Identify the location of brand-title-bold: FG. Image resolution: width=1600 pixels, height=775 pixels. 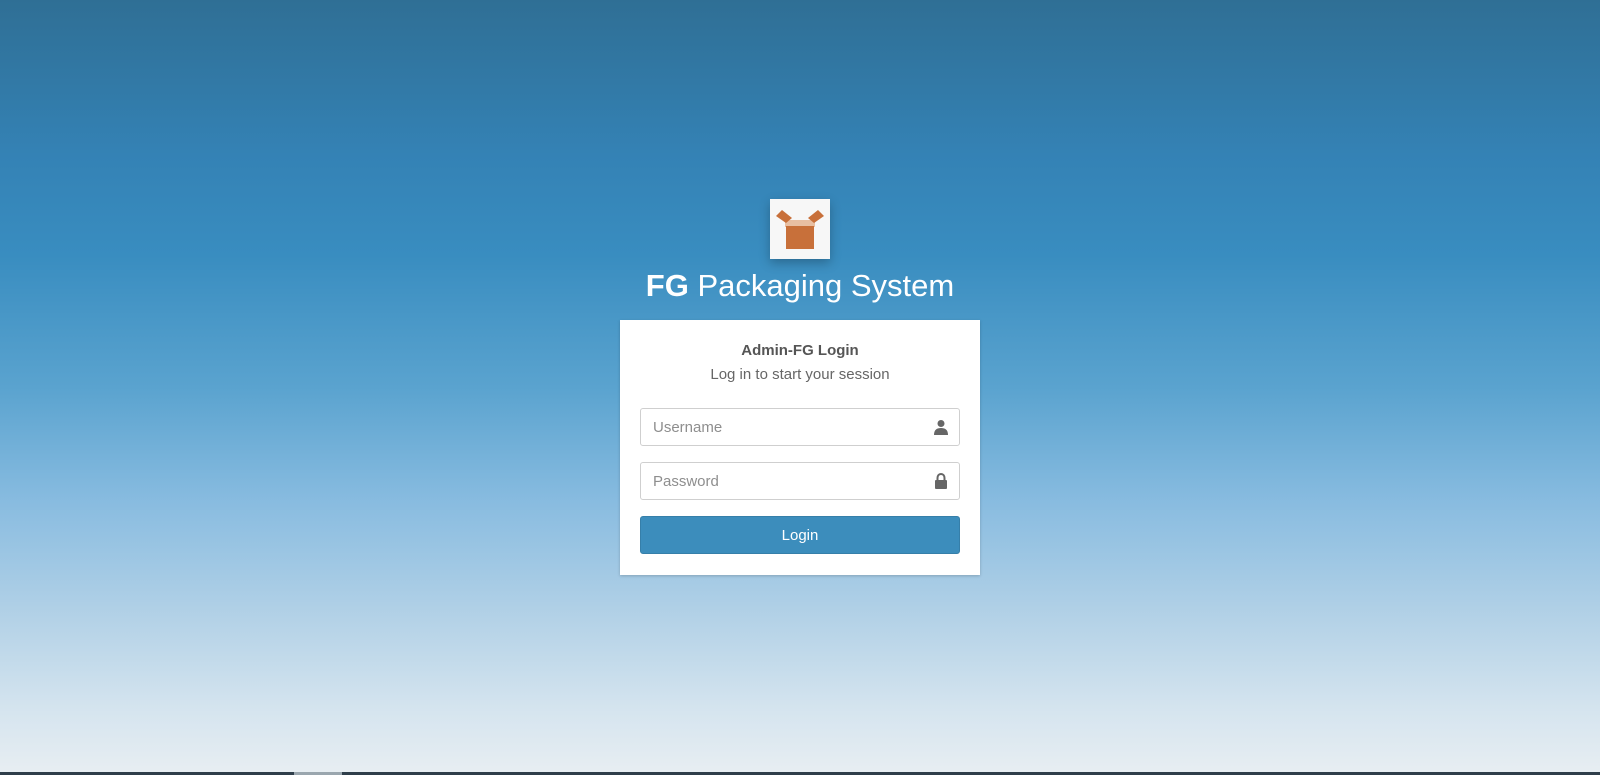
(667, 285).